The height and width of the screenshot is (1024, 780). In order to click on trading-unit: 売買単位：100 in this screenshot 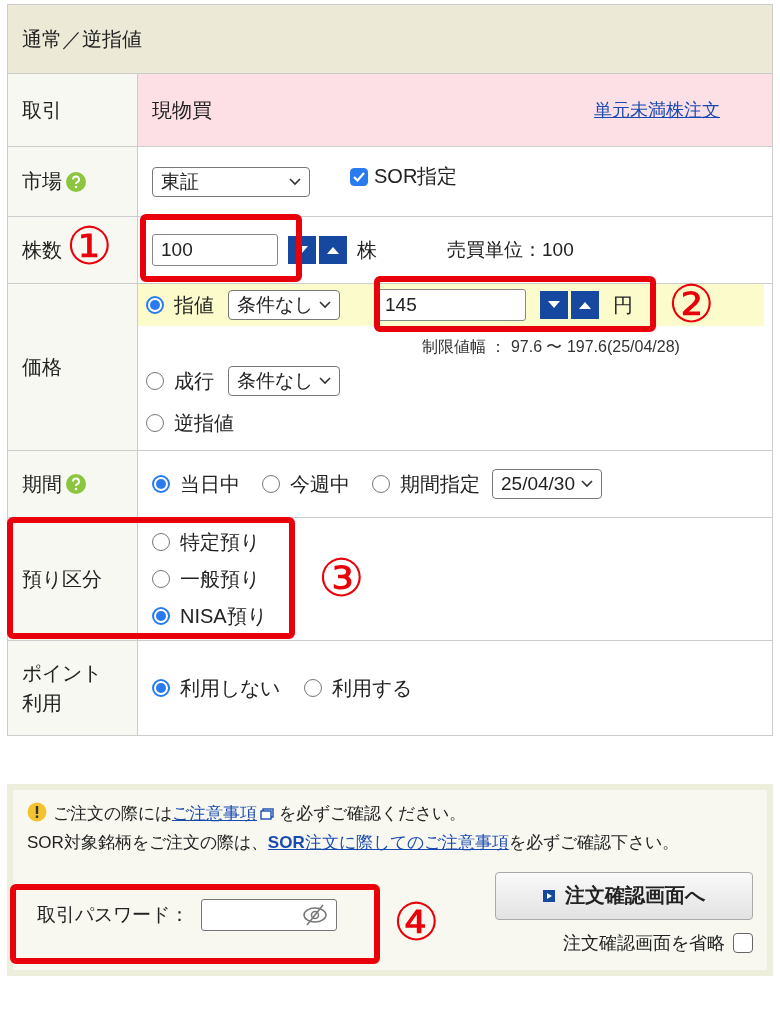, I will do `click(510, 250)`.